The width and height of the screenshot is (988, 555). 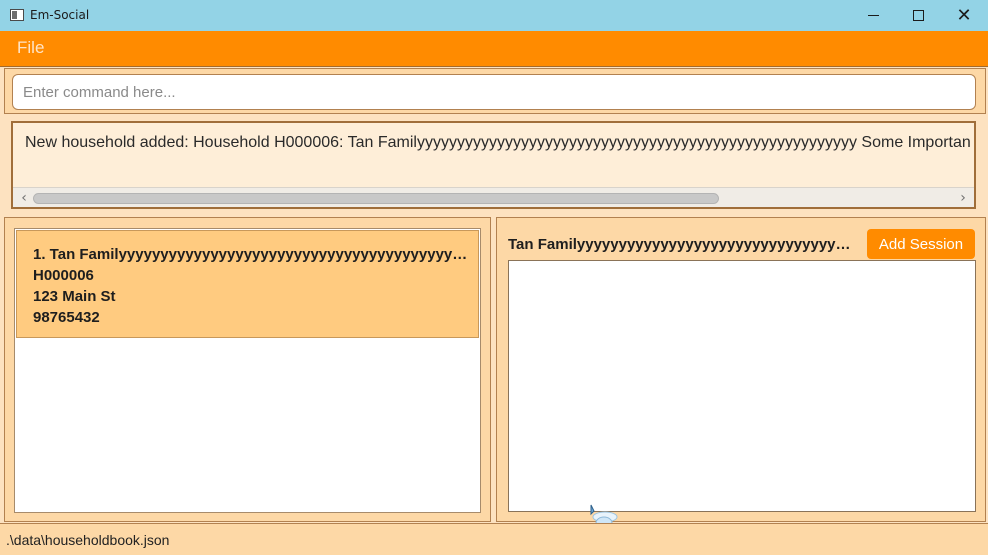 What do you see at coordinates (376, 198) in the screenshot?
I see `scroll-thumb` at bounding box center [376, 198].